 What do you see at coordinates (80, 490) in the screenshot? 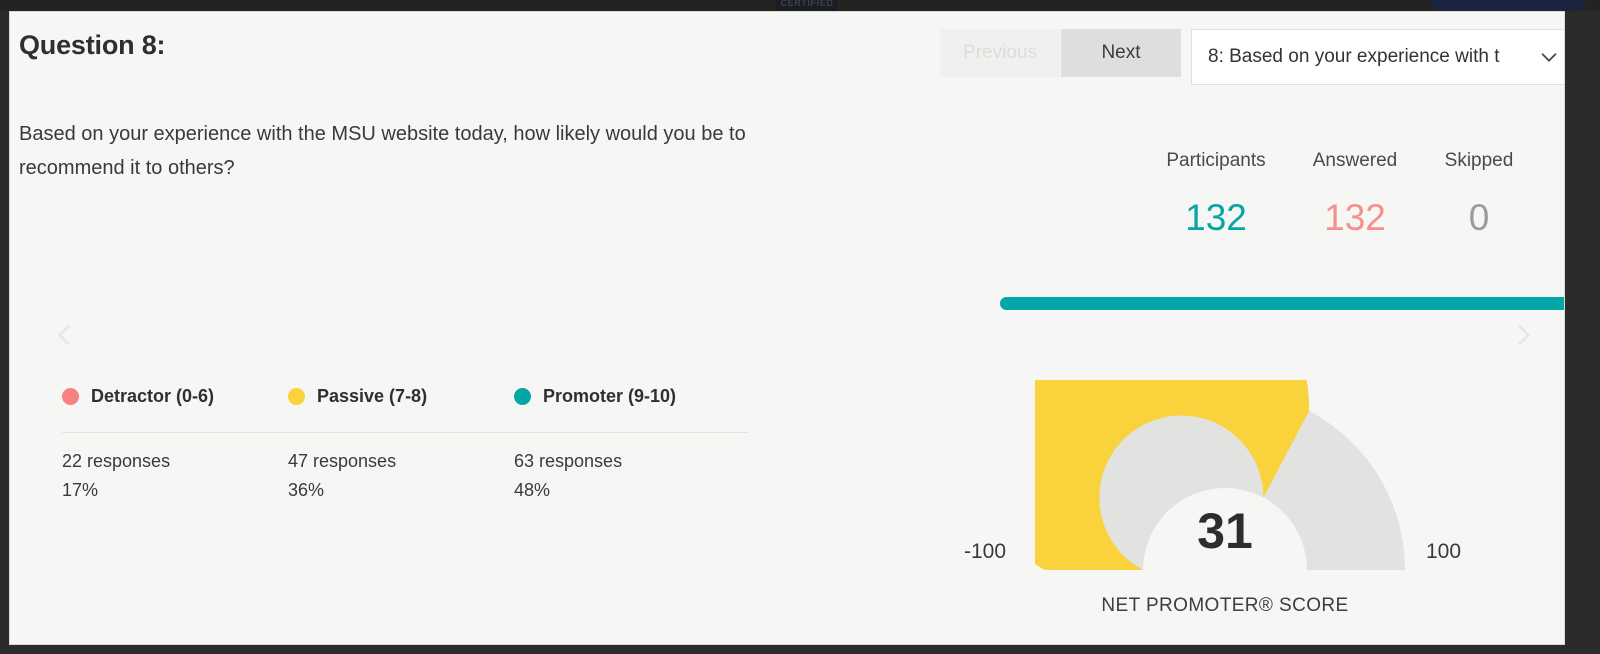
I see `legend-percent-detractor: 17%` at bounding box center [80, 490].